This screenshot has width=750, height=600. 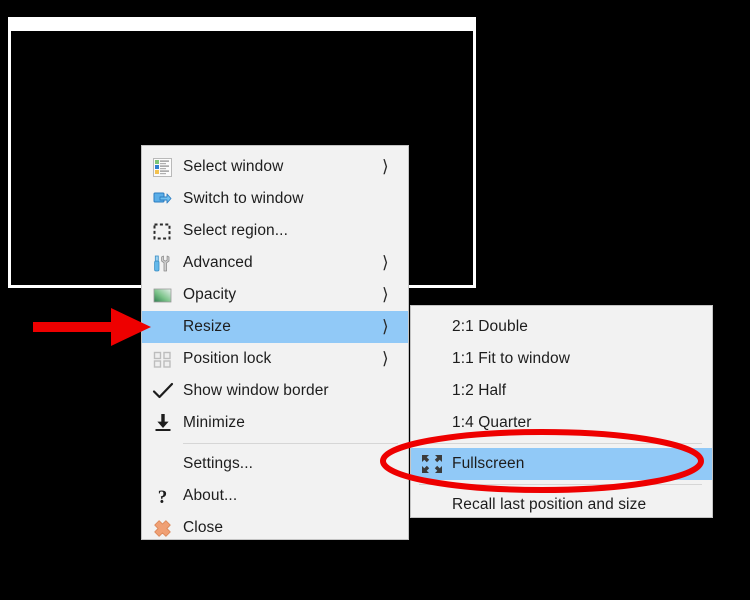 What do you see at coordinates (162, 359) in the screenshot?
I see `position-lock-icon` at bounding box center [162, 359].